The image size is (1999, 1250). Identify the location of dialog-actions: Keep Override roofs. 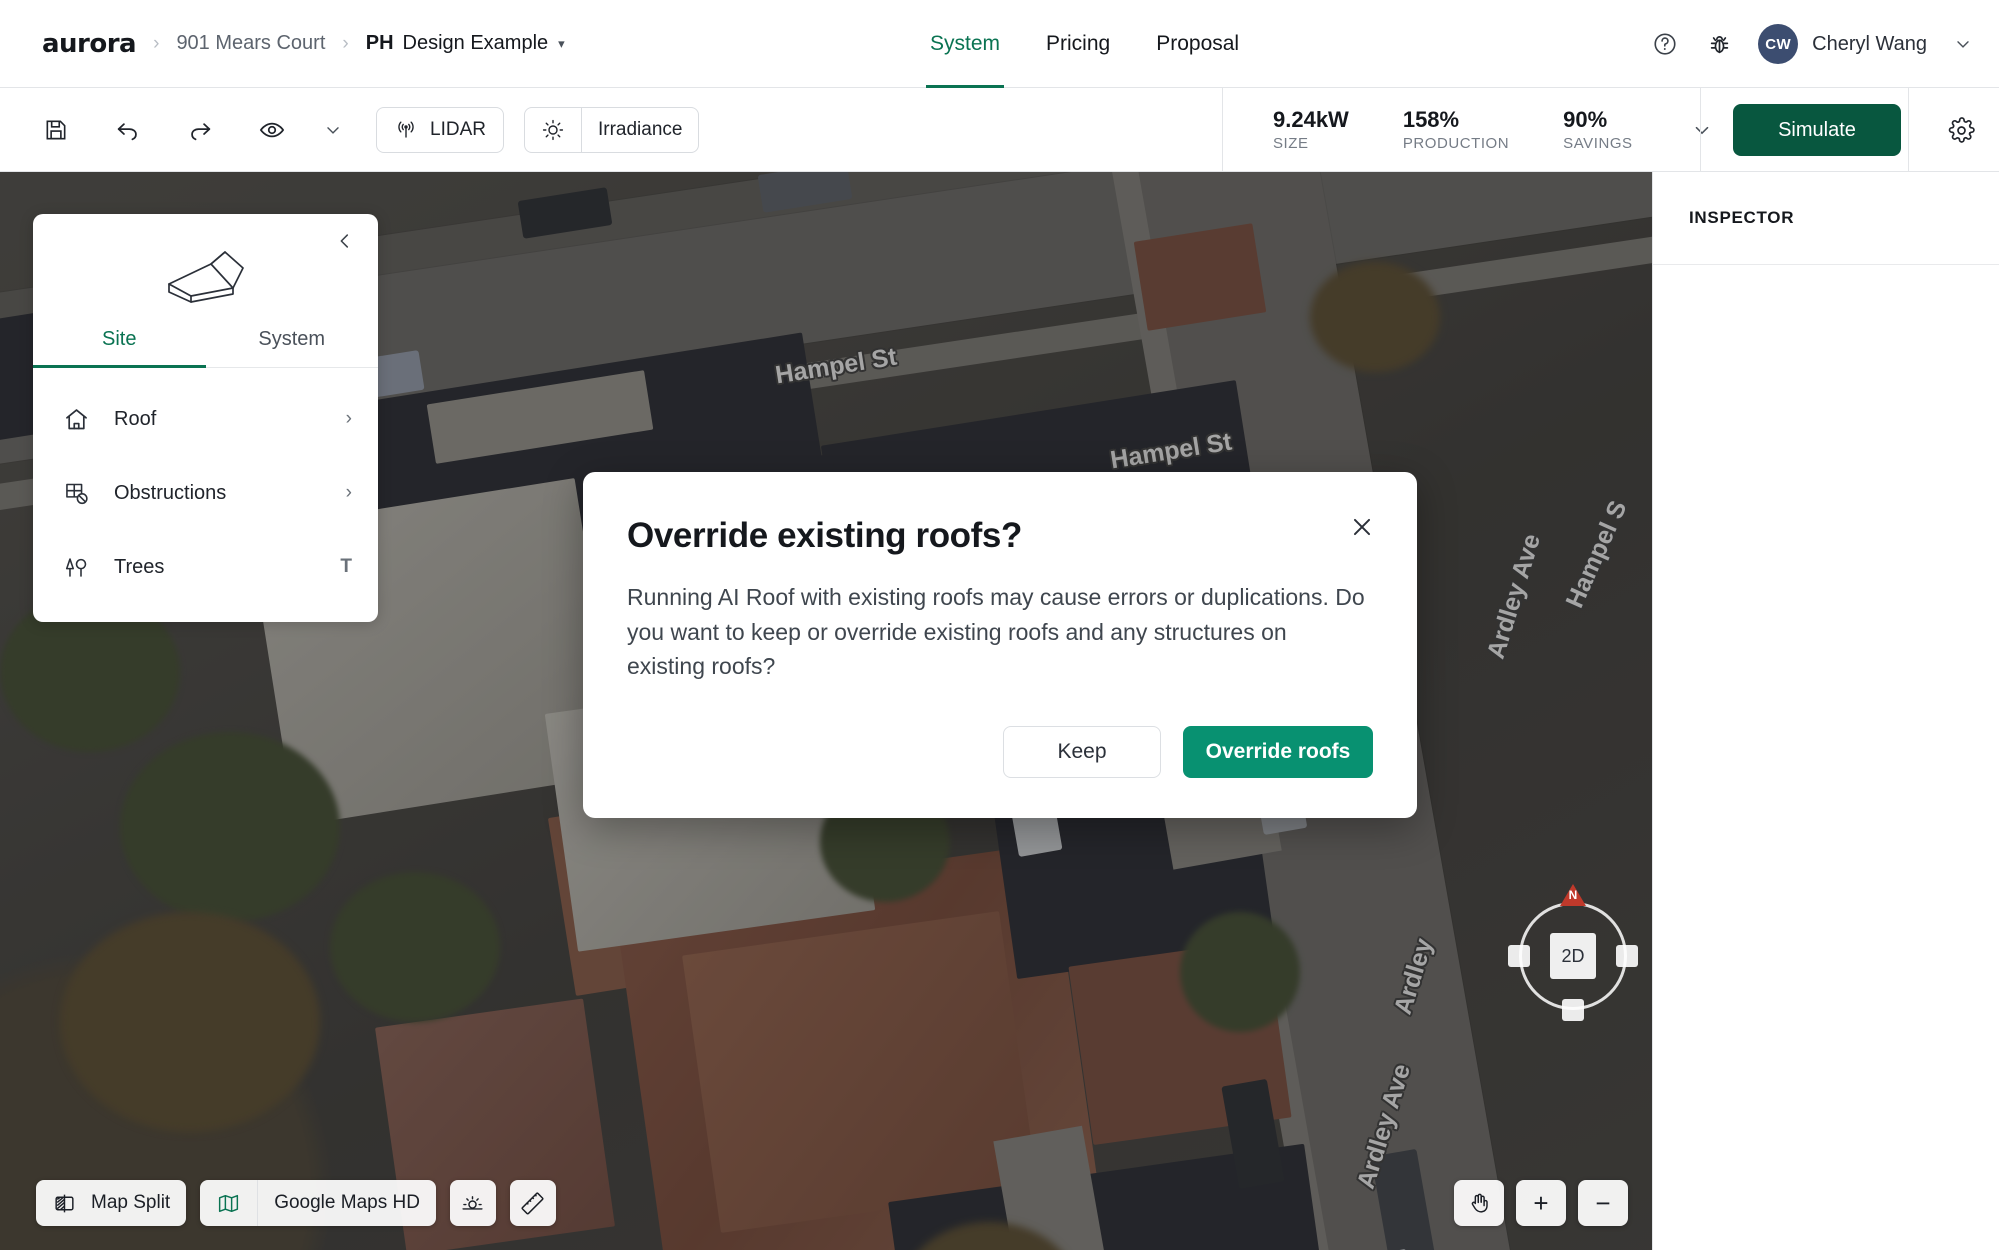
(1000, 751).